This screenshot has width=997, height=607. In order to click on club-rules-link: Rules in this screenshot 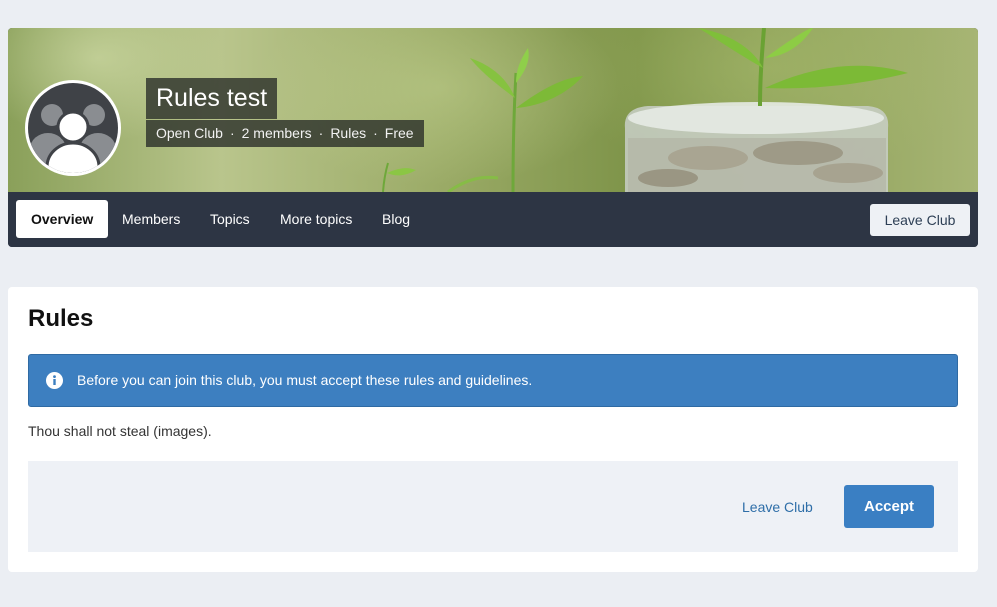, I will do `click(348, 133)`.